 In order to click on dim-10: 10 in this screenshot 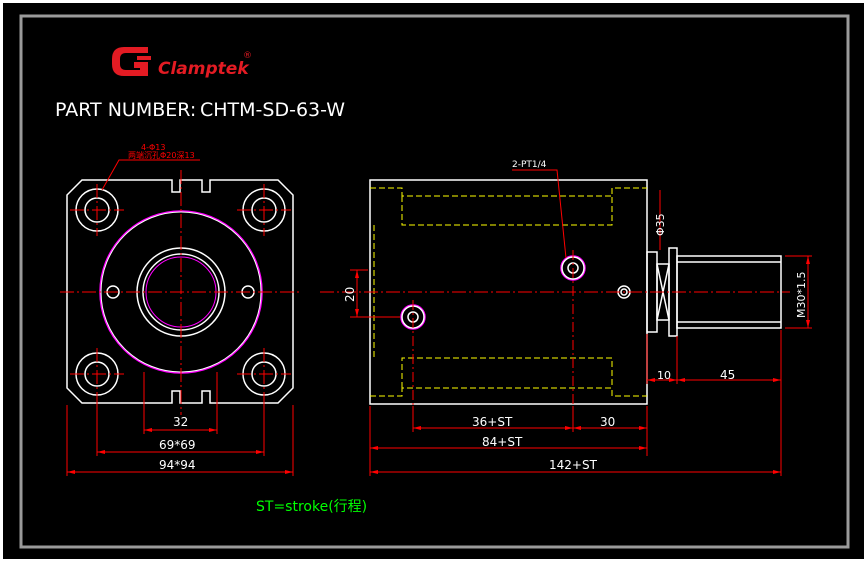, I will do `click(664, 375)`.